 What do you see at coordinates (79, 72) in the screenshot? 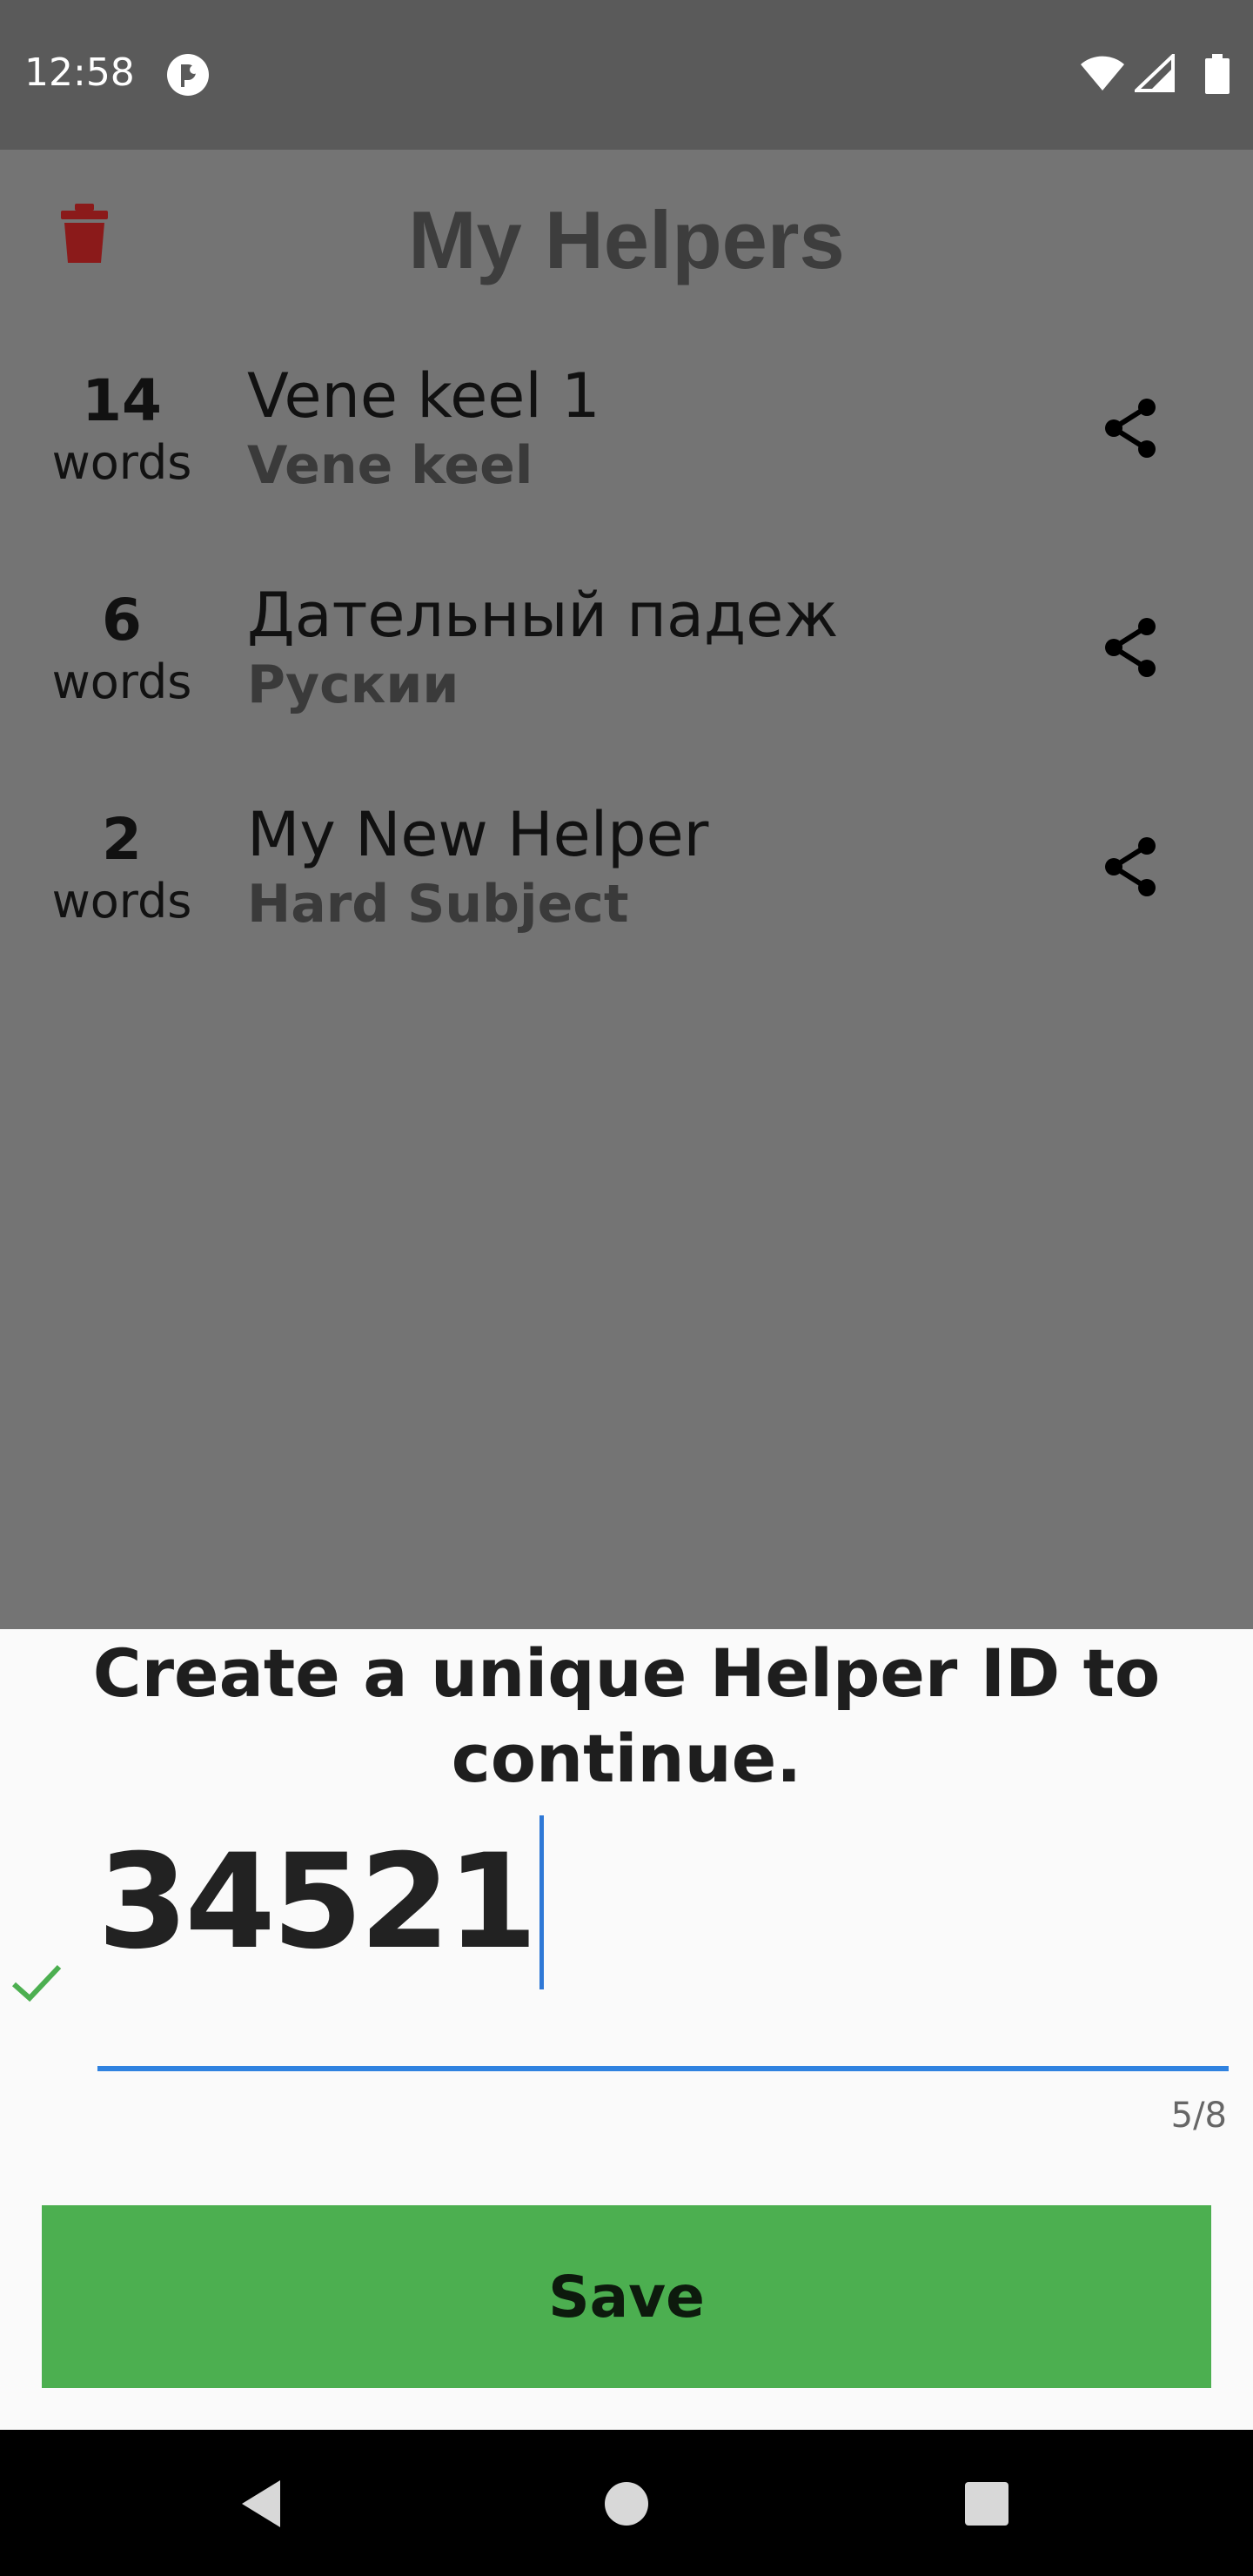
I see `status-time: 12:58` at bounding box center [79, 72].